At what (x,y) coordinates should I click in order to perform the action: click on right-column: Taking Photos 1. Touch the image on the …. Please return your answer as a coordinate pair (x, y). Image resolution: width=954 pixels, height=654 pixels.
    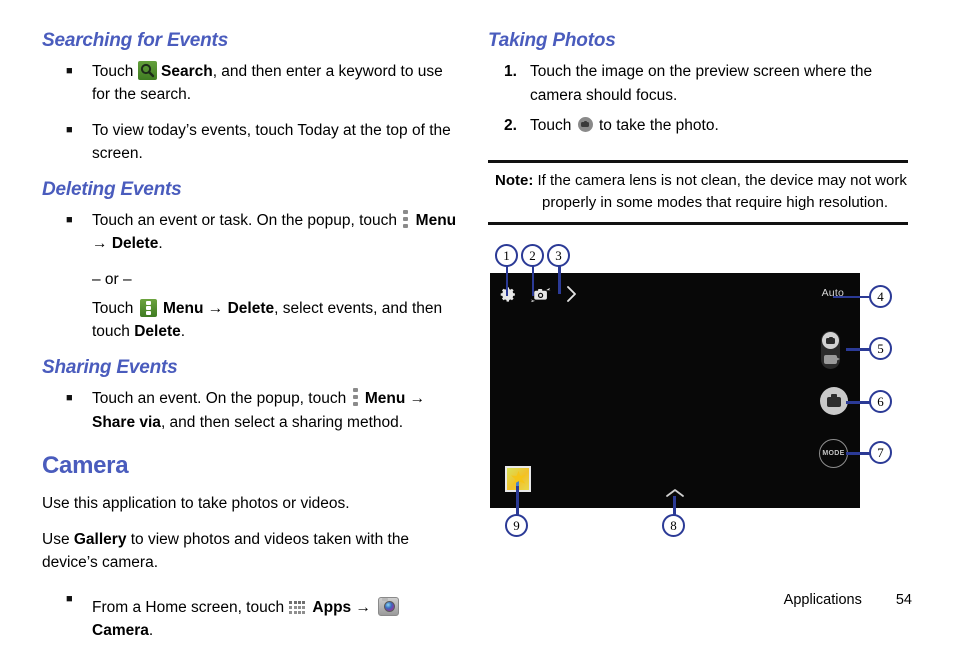
    Looking at the image, I should click on (698, 127).